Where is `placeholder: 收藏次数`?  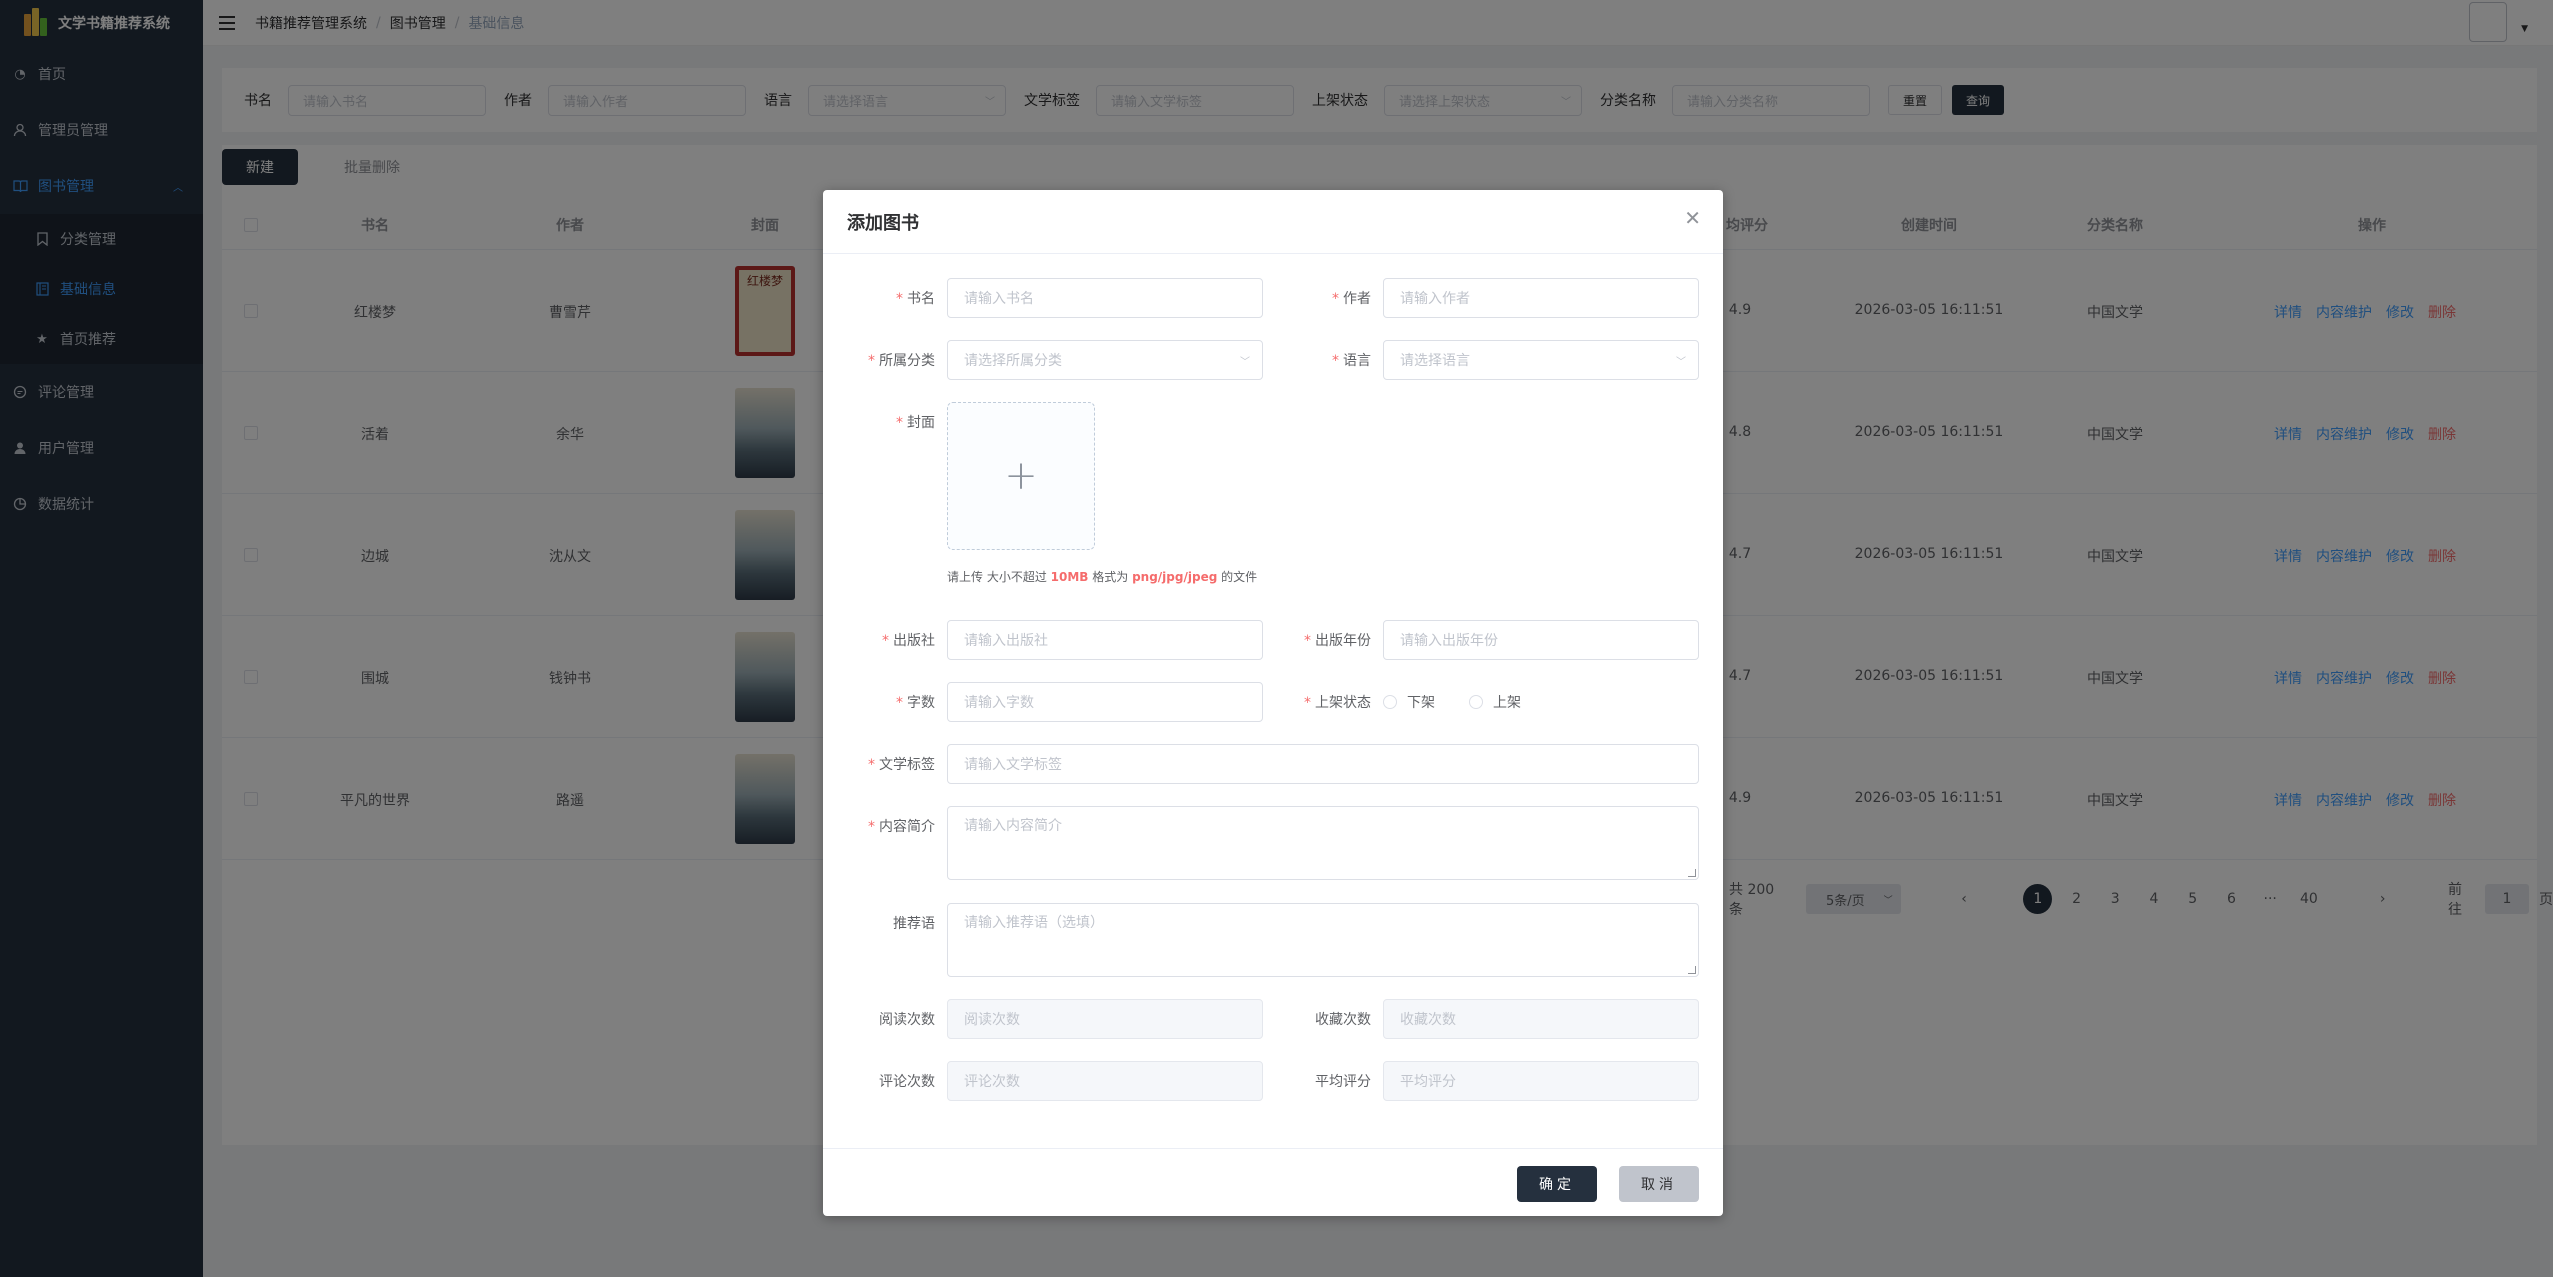 placeholder: 收藏次数 is located at coordinates (1428, 1020).